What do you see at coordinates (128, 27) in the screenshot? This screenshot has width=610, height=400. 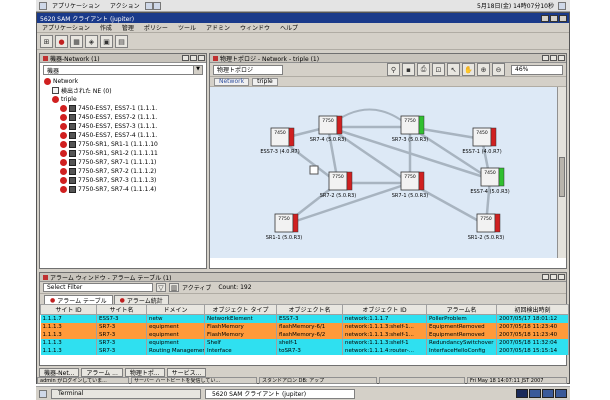 I see `menu-manage: 管理` at bounding box center [128, 27].